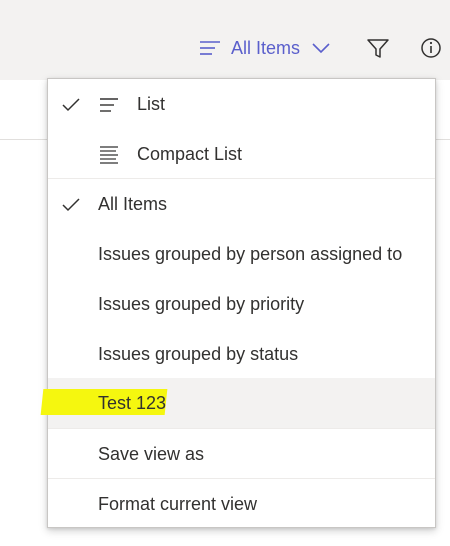 This screenshot has width=450, height=546. I want to click on menu-item-label: Issues grouped by priority, so click(201, 303).